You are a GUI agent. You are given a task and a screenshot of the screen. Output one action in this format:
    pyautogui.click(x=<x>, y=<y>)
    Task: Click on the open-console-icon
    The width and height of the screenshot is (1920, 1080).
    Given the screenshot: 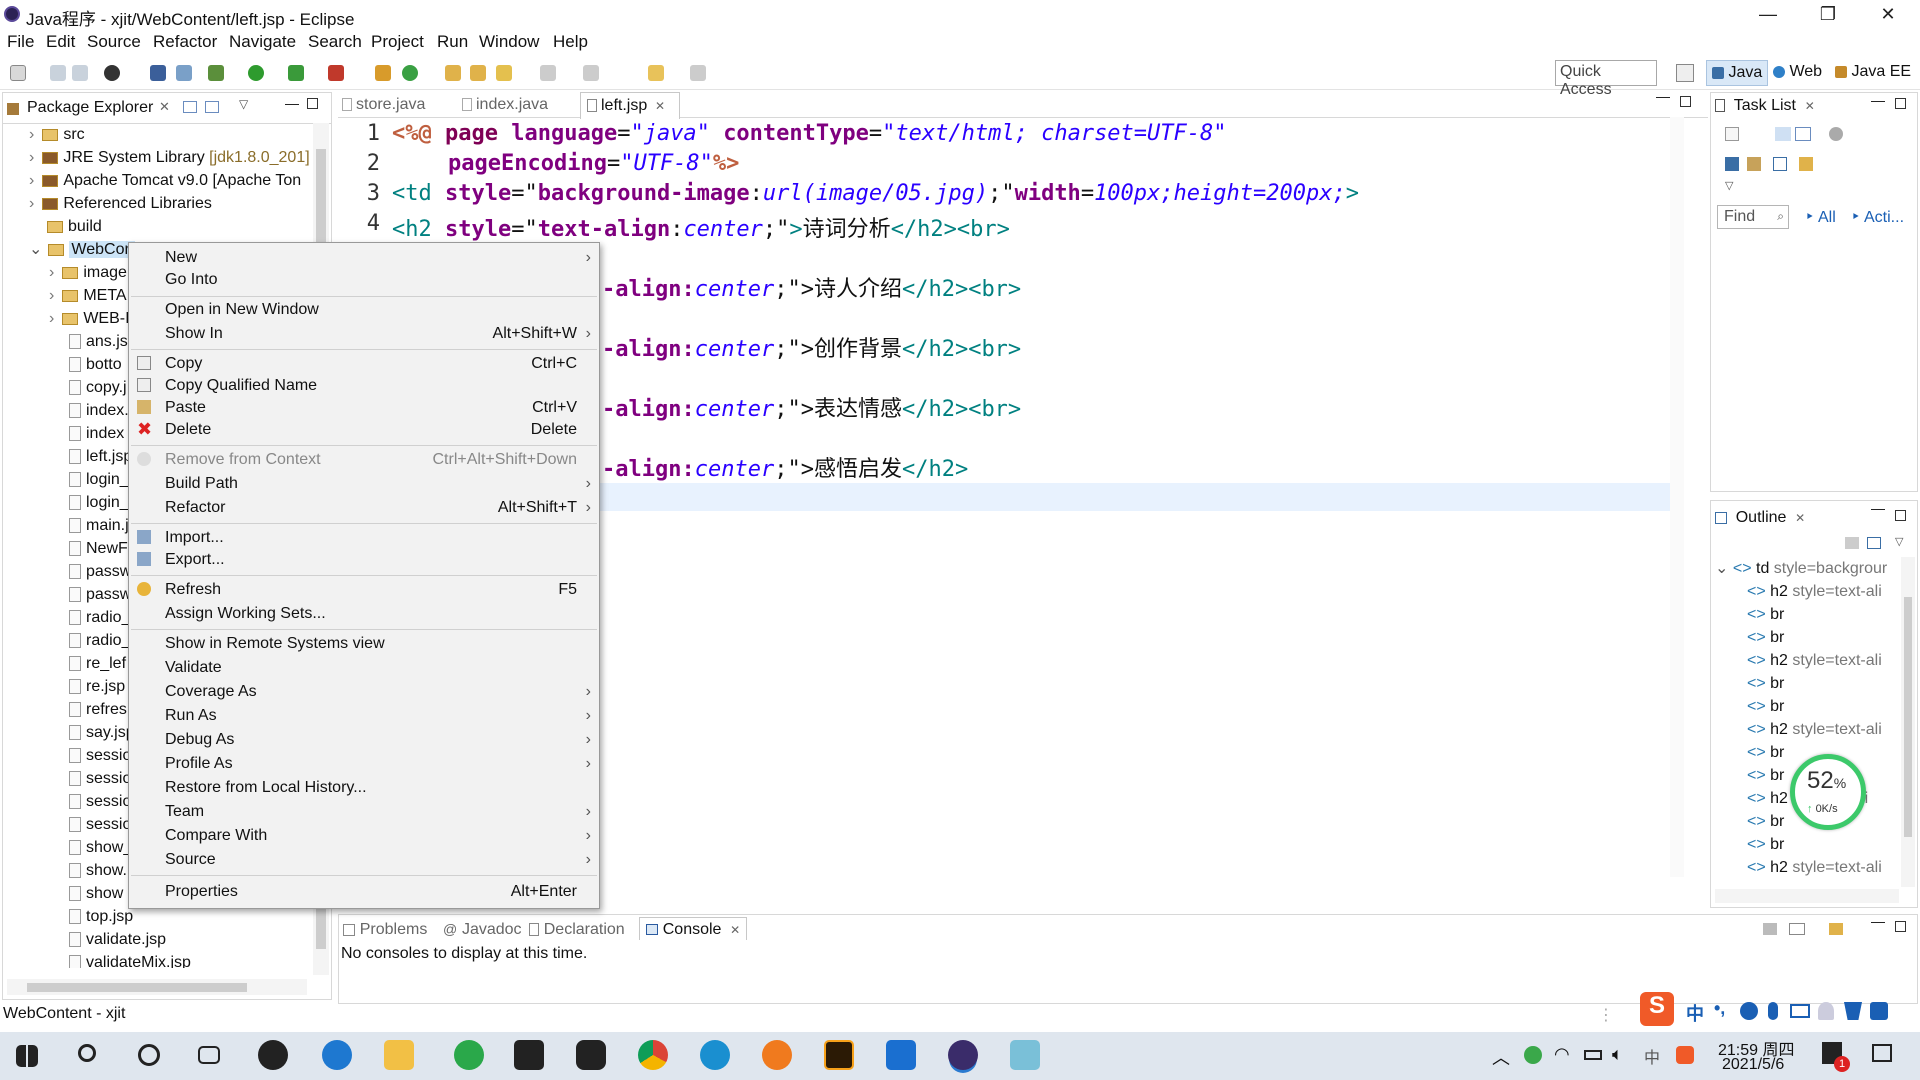 What is the action you would take?
    pyautogui.click(x=1836, y=929)
    